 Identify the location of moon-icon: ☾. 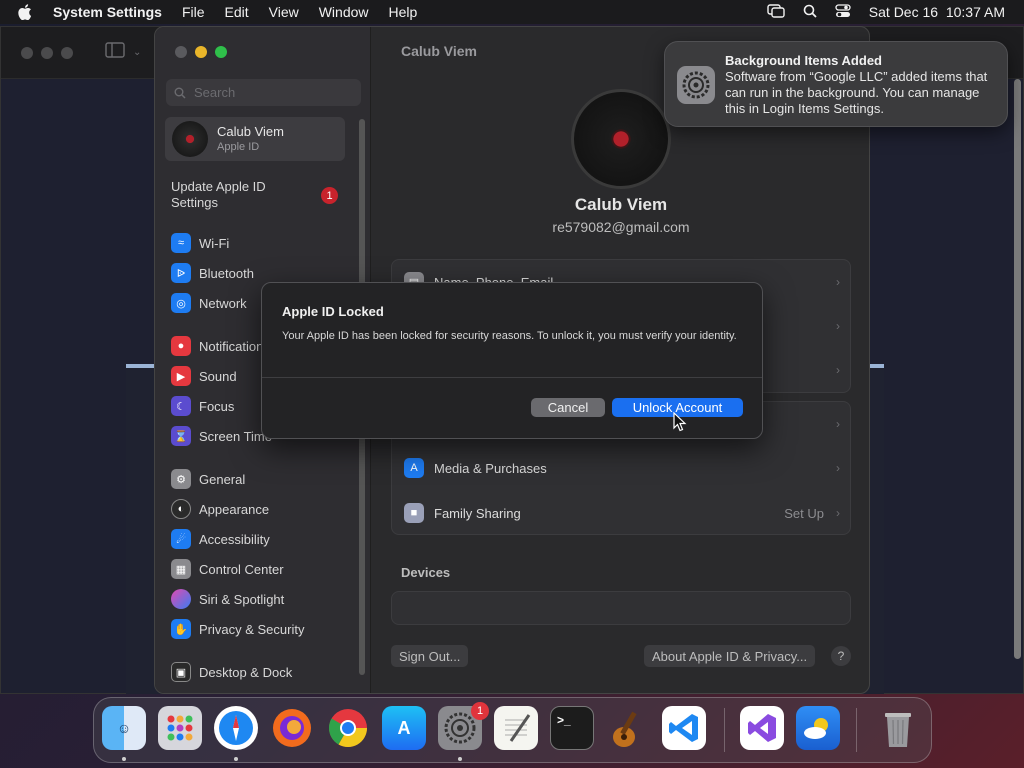
(181, 406).